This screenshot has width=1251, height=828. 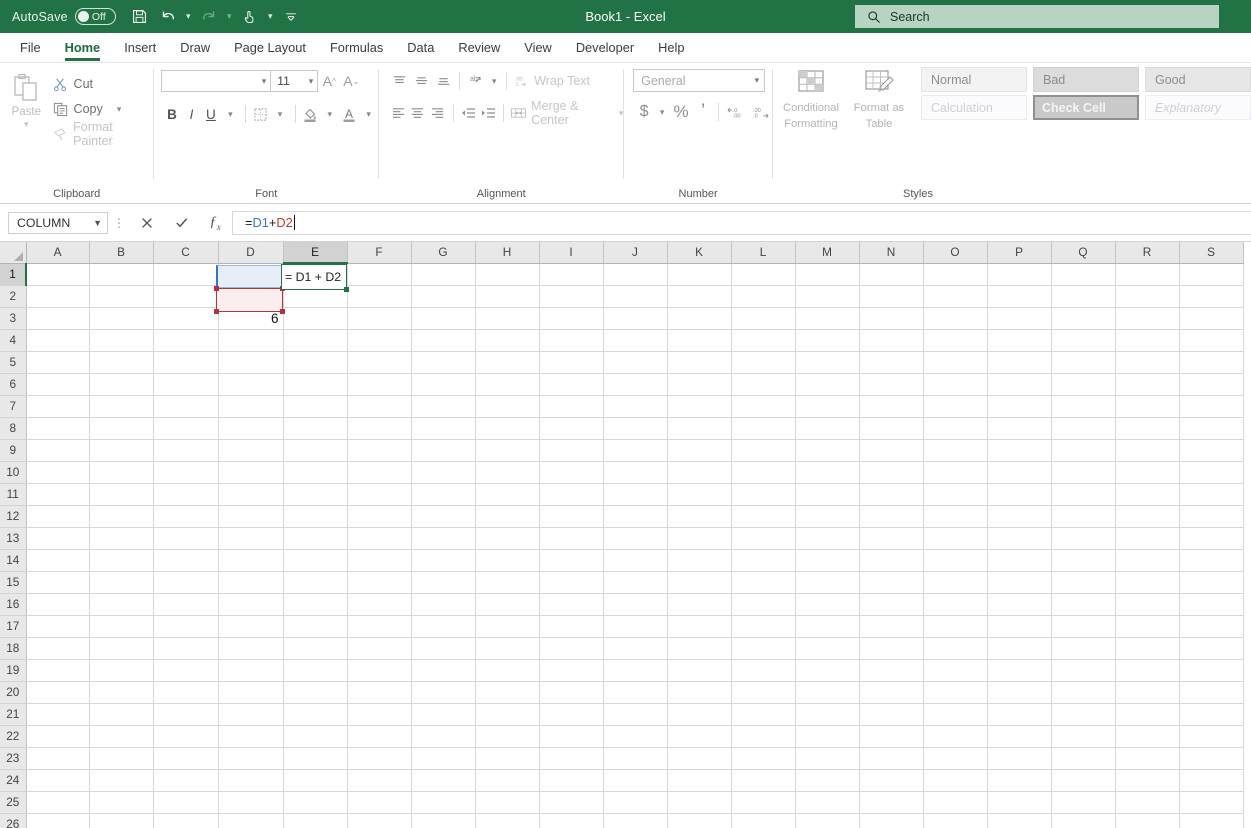 What do you see at coordinates (635, 428) in the screenshot?
I see `cell-J8` at bounding box center [635, 428].